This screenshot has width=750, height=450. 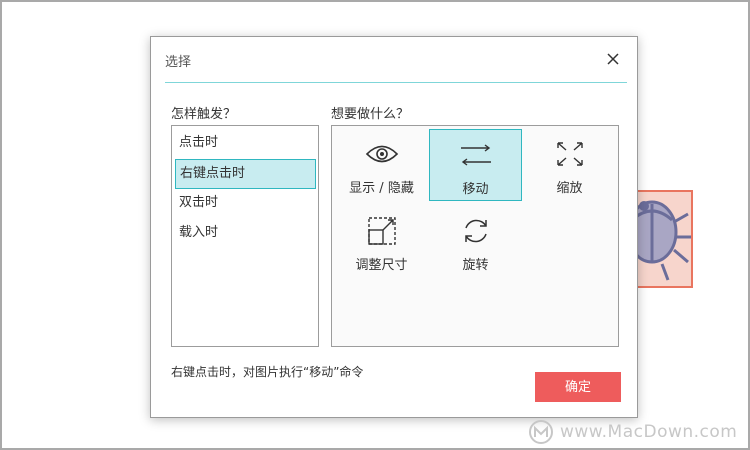 I want to click on trigger-item-label: 载入时, so click(x=199, y=232).